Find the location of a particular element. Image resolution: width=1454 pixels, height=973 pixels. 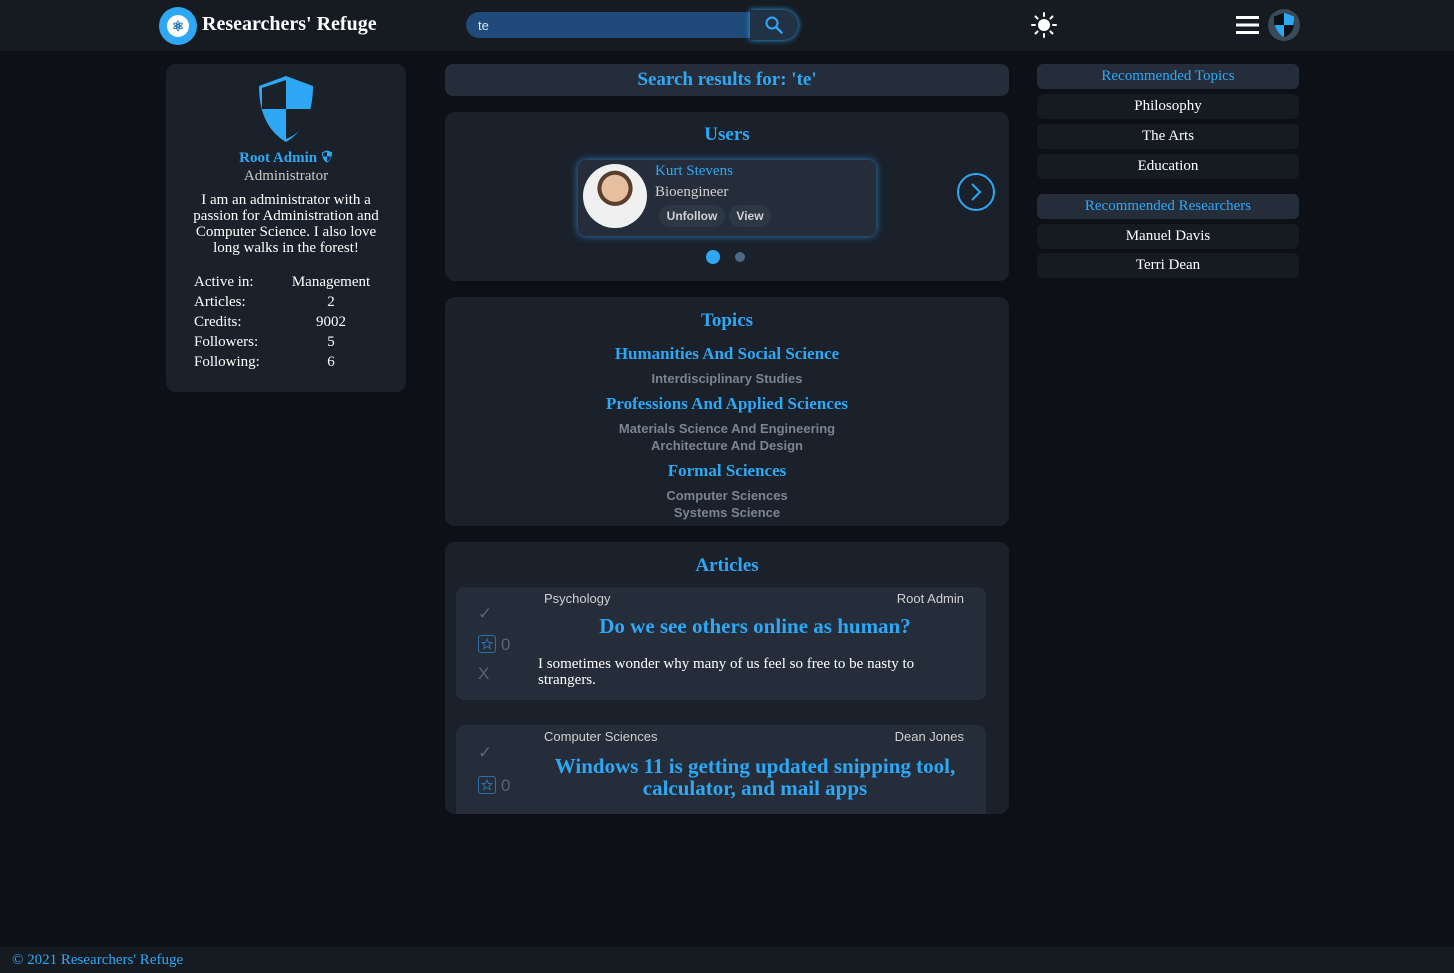

topic-sub-link: Systems Science is located at coordinates (727, 512).